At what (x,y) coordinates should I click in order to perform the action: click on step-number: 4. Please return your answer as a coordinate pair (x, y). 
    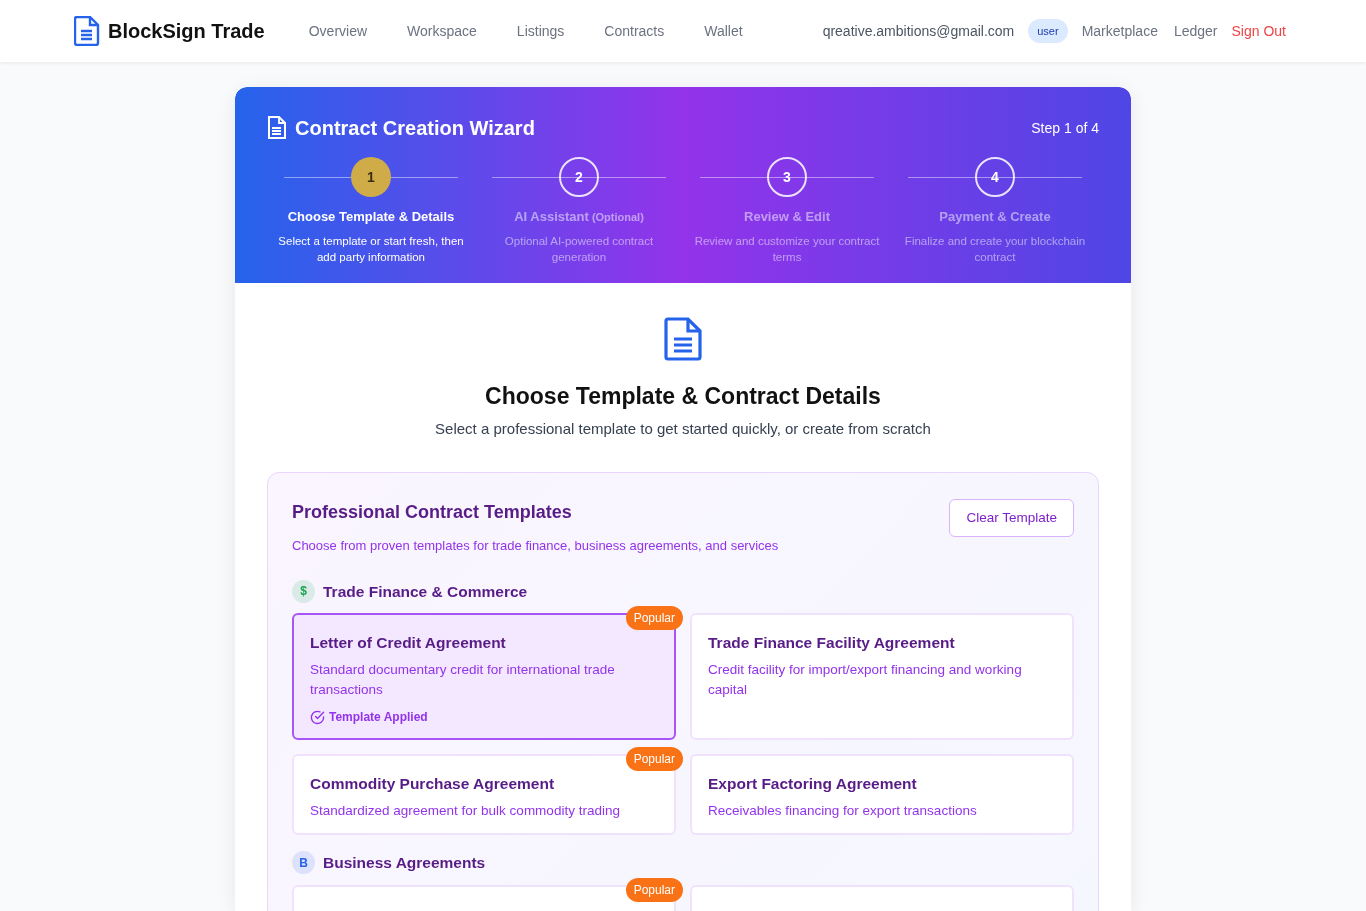
    Looking at the image, I should click on (995, 177).